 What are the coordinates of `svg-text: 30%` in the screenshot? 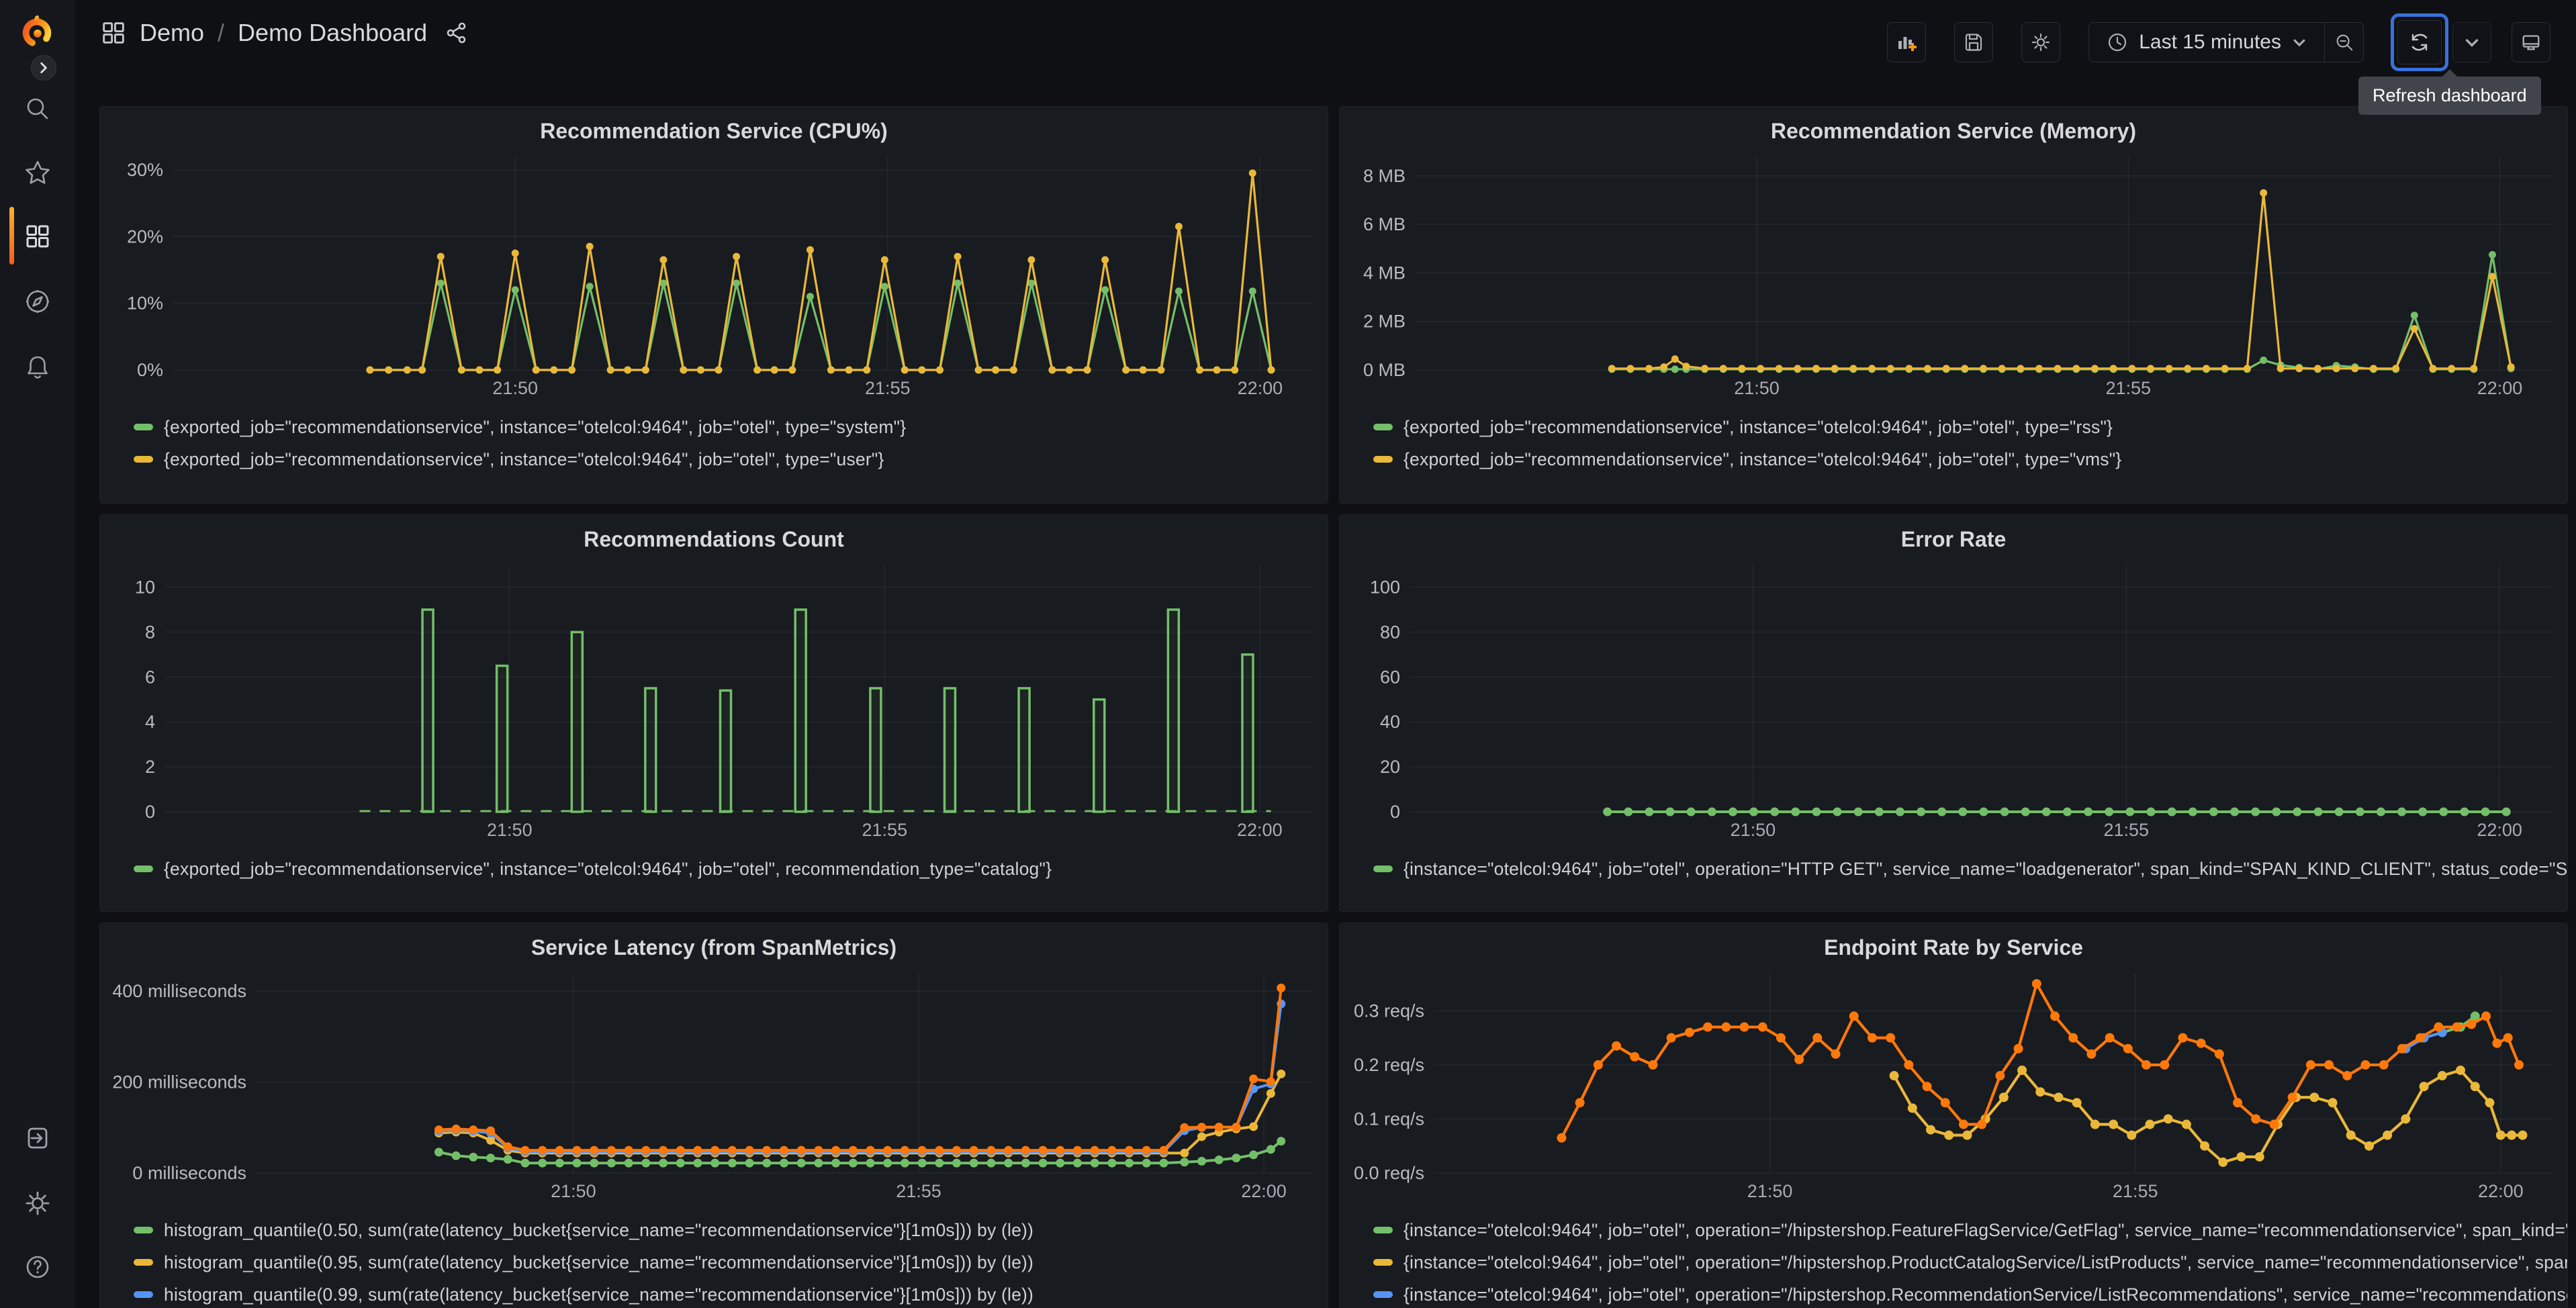 It's located at (145, 170).